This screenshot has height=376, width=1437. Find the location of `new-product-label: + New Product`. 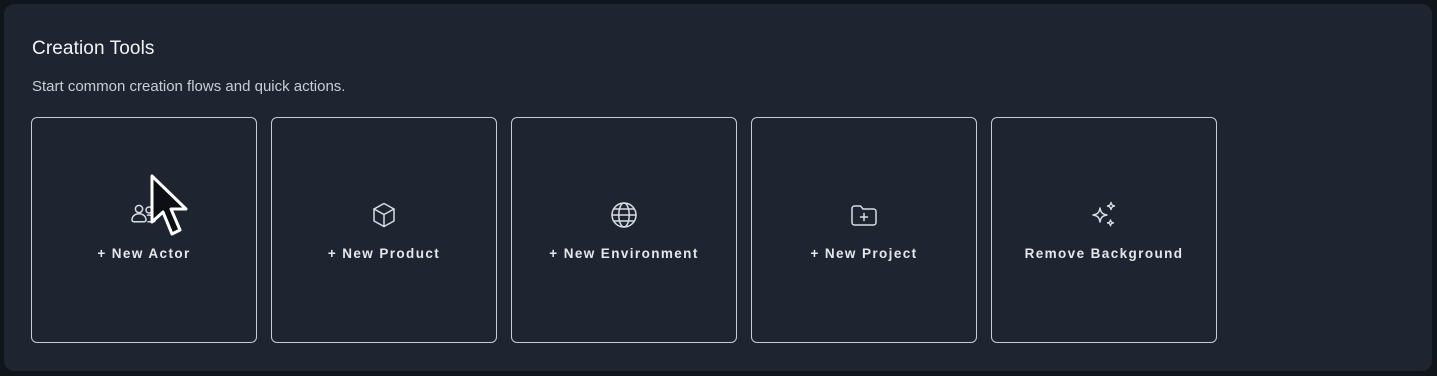

new-product-label: + New Product is located at coordinates (384, 253).